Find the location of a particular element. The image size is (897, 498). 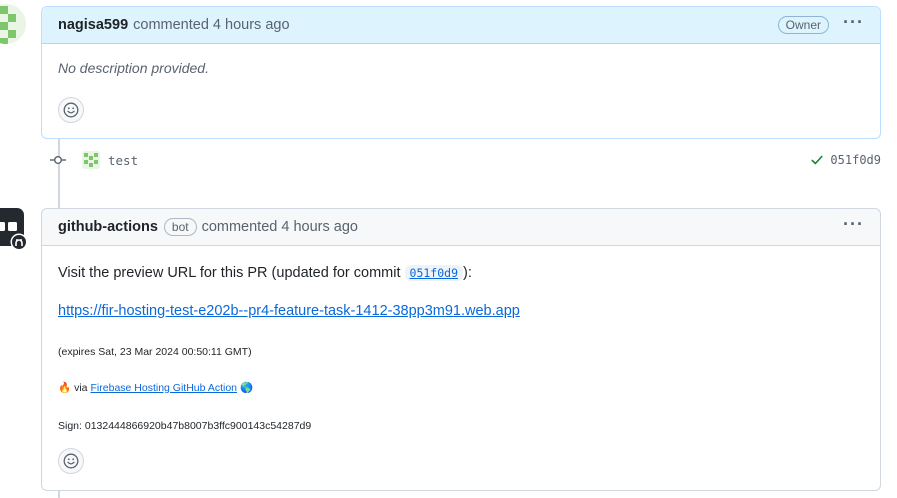

comment-author: github-actions is located at coordinates (108, 227).